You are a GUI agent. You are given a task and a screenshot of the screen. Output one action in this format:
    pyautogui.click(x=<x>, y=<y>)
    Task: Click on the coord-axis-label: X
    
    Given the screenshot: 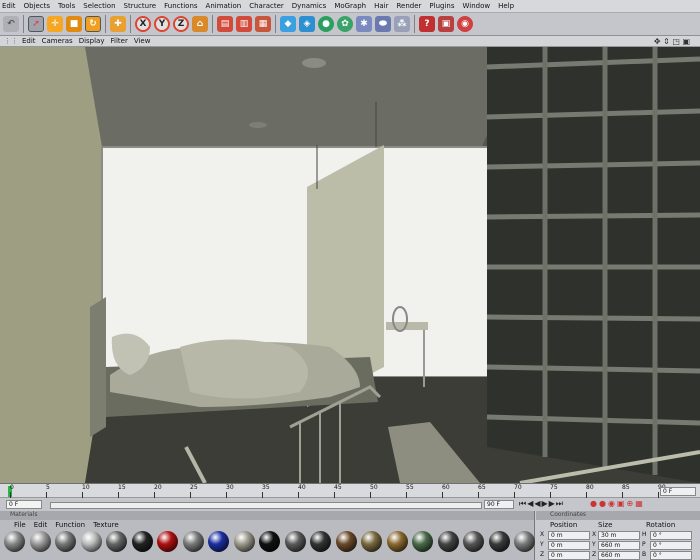 What is the action you would take?
    pyautogui.click(x=542, y=534)
    